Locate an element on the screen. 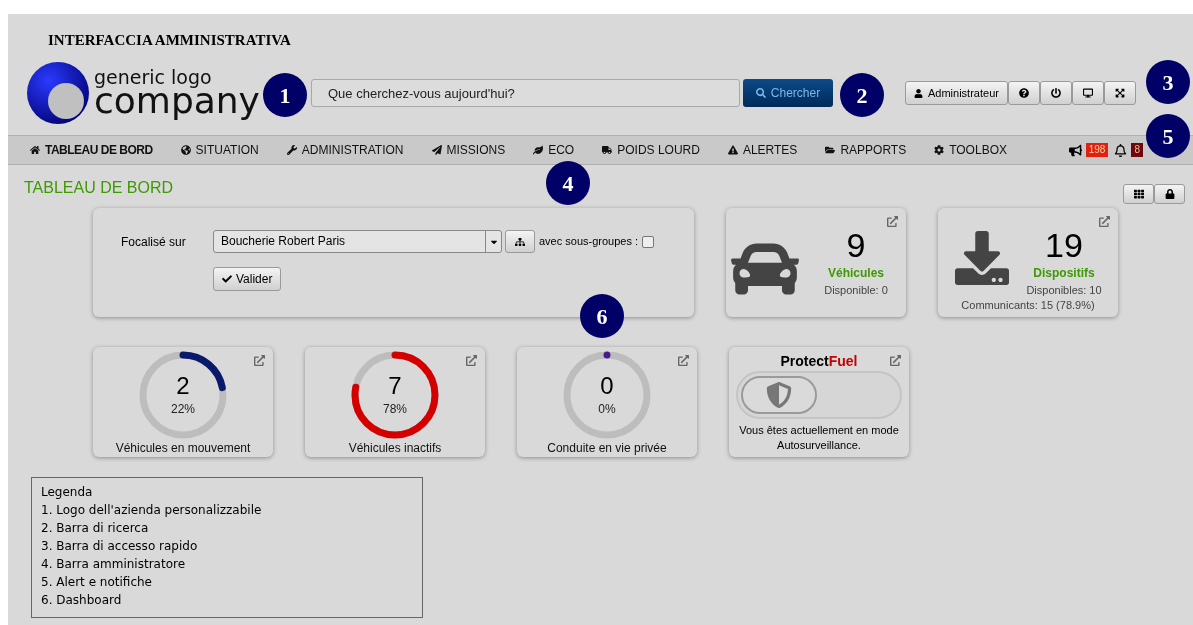 This screenshot has width=1193, height=625. badge: 198 is located at coordinates (1097, 150).